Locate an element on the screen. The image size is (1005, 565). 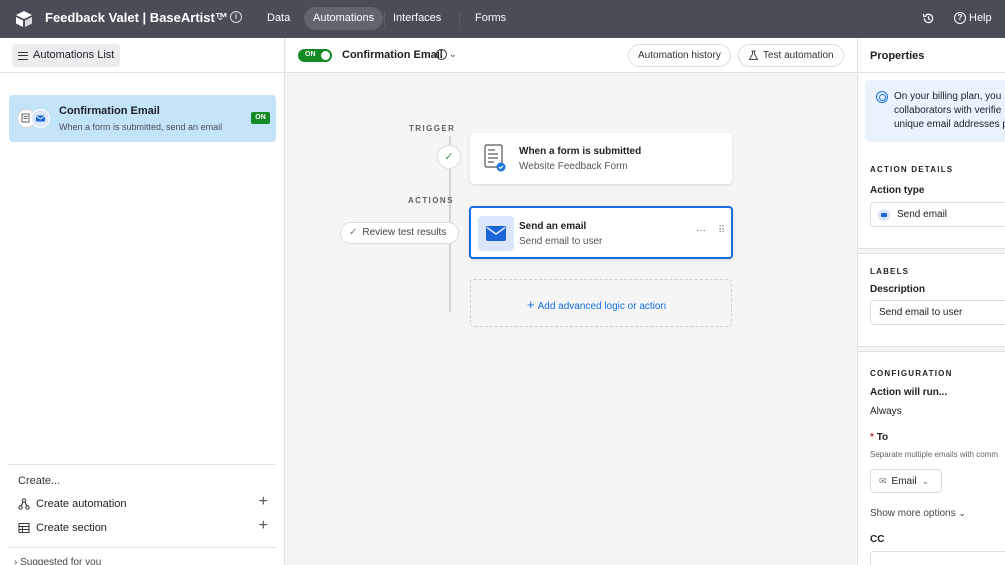
properties-title: Properties is located at coordinates (897, 56).